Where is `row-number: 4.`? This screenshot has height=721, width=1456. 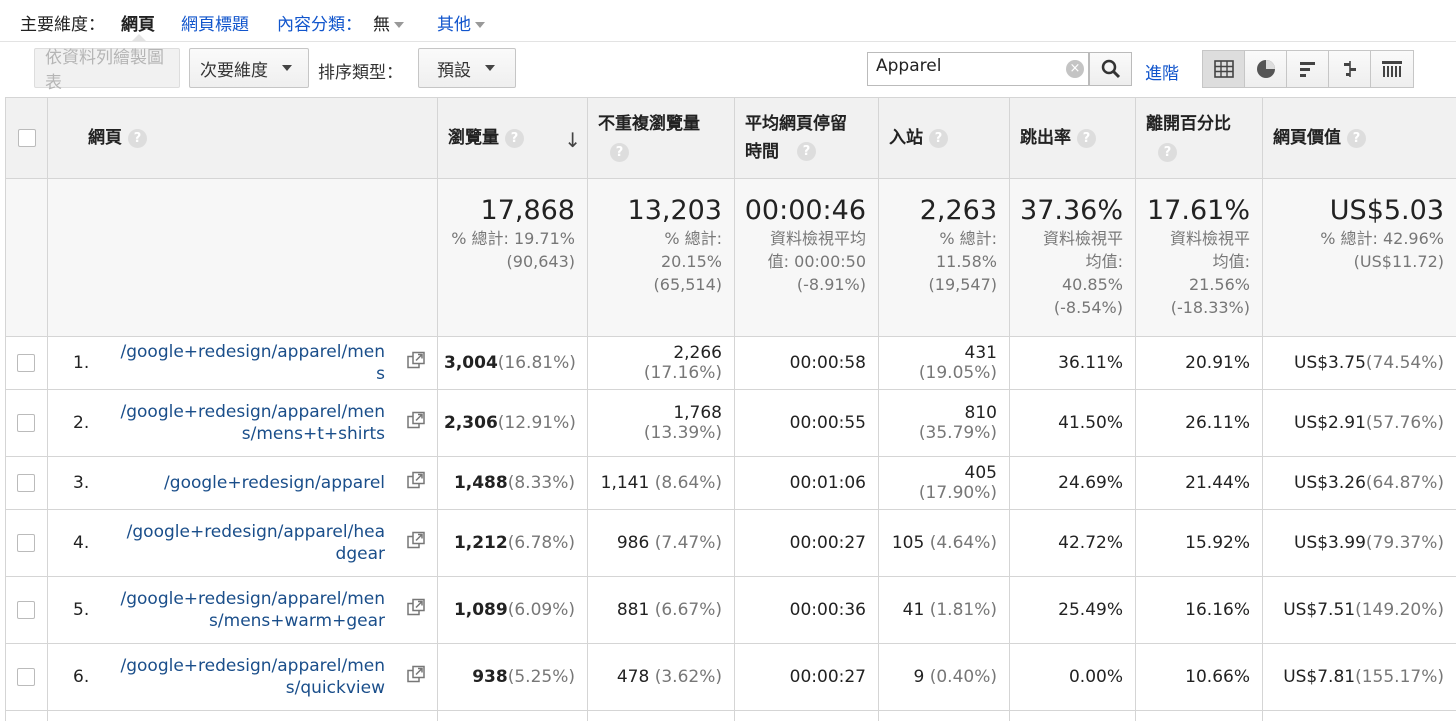 row-number: 4. is located at coordinates (81, 543).